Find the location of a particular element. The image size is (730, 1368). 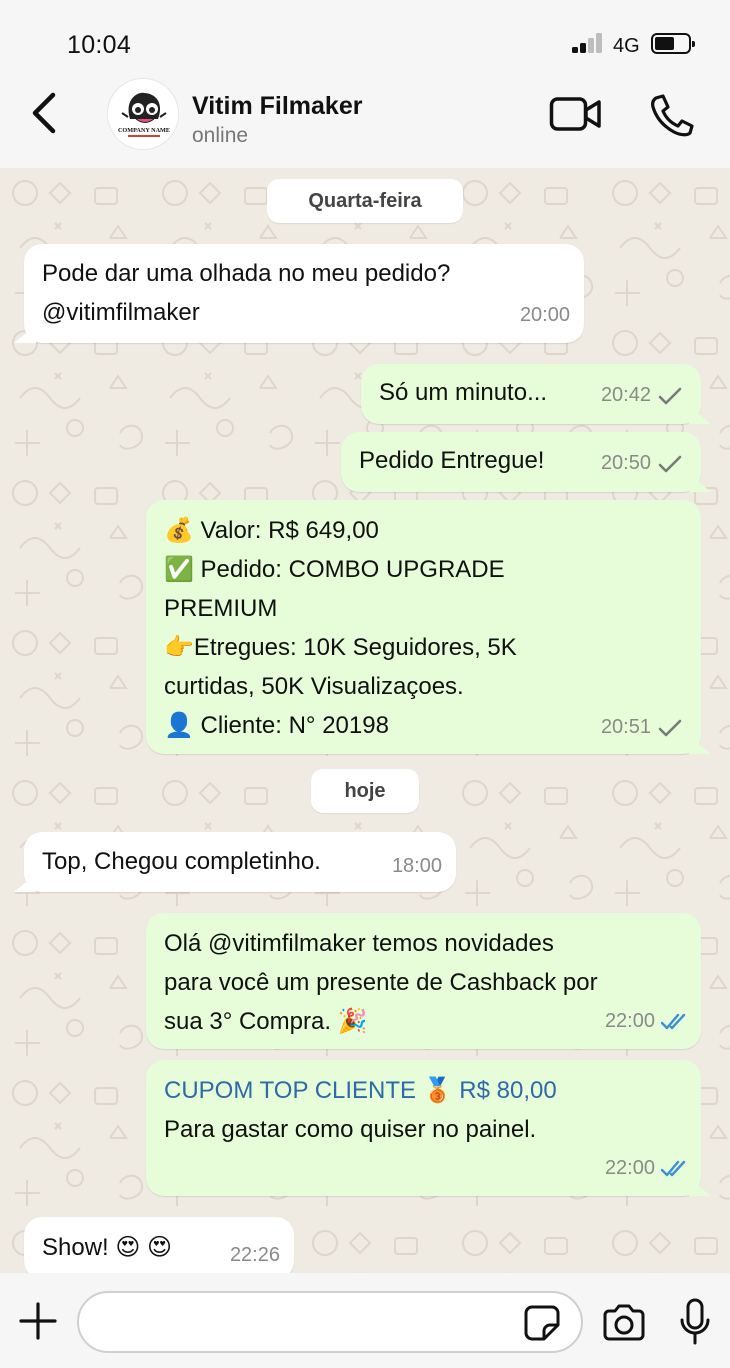

contact-status: online is located at coordinates (220, 135).